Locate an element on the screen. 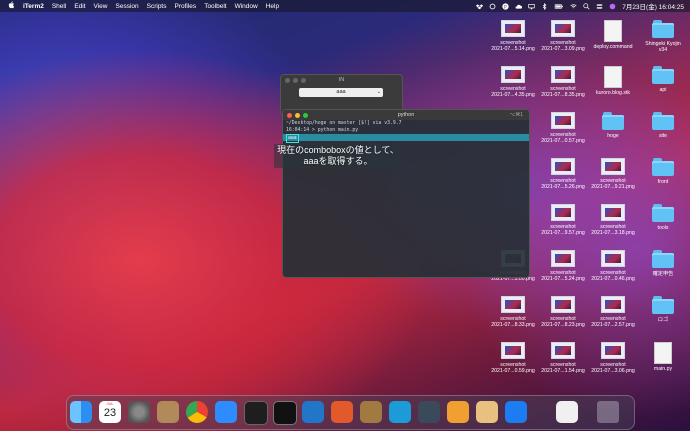 The image size is (690, 431). desktop-icon-screenshot: screenshot 2021-07...4.35.png is located at coordinates (513, 82).